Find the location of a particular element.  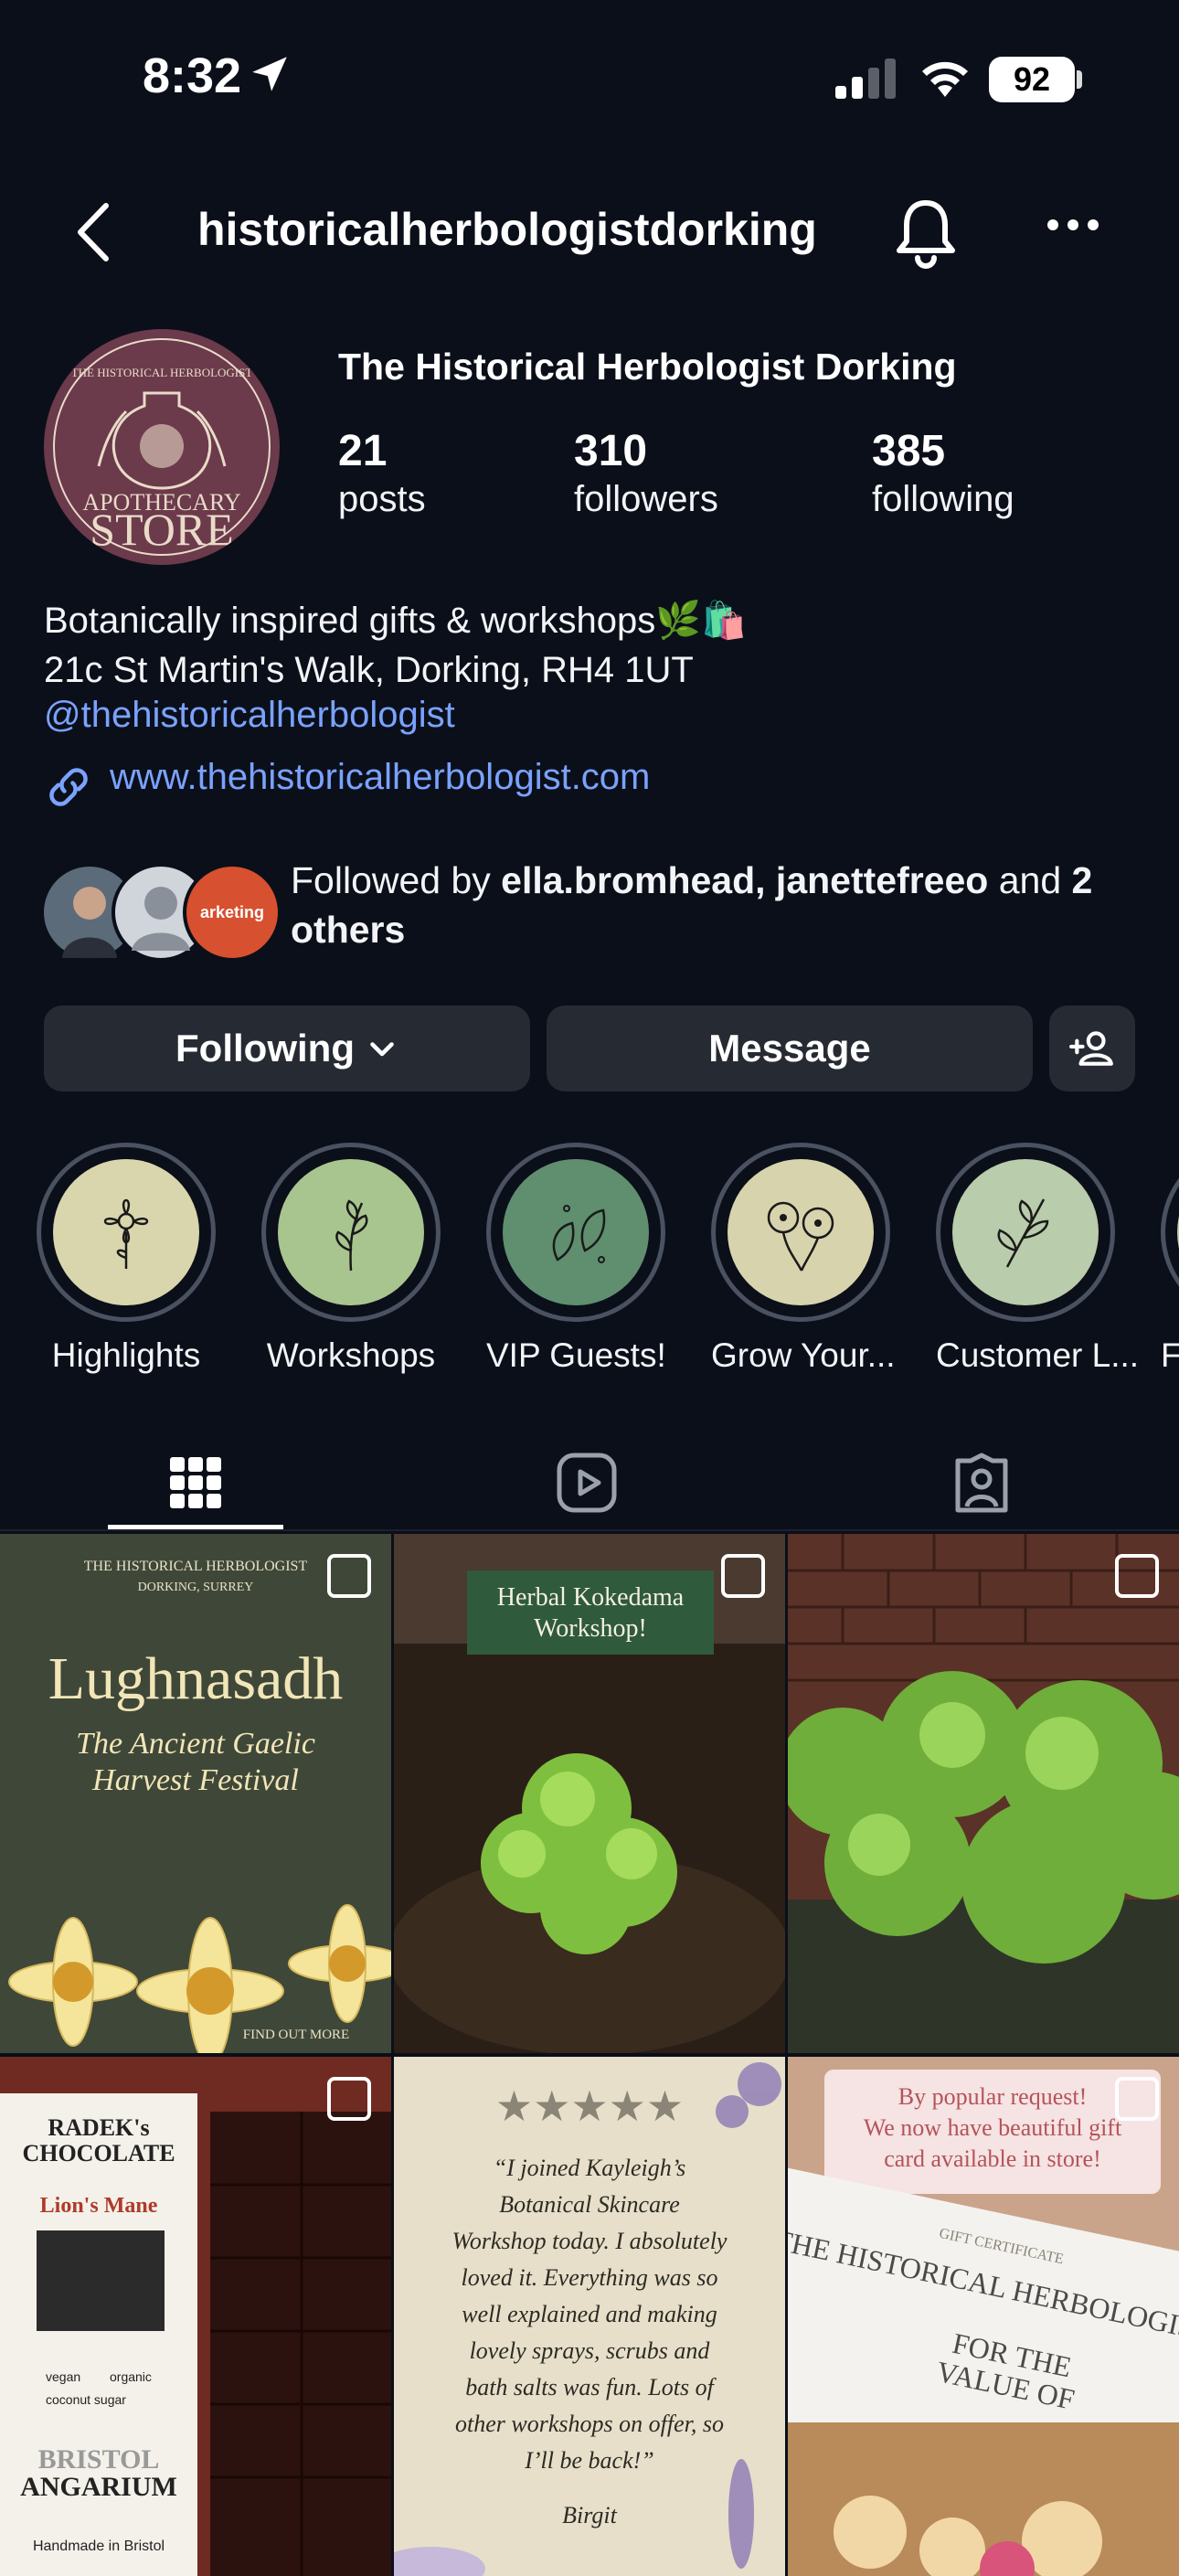

followers-count: 310 is located at coordinates (611, 451).